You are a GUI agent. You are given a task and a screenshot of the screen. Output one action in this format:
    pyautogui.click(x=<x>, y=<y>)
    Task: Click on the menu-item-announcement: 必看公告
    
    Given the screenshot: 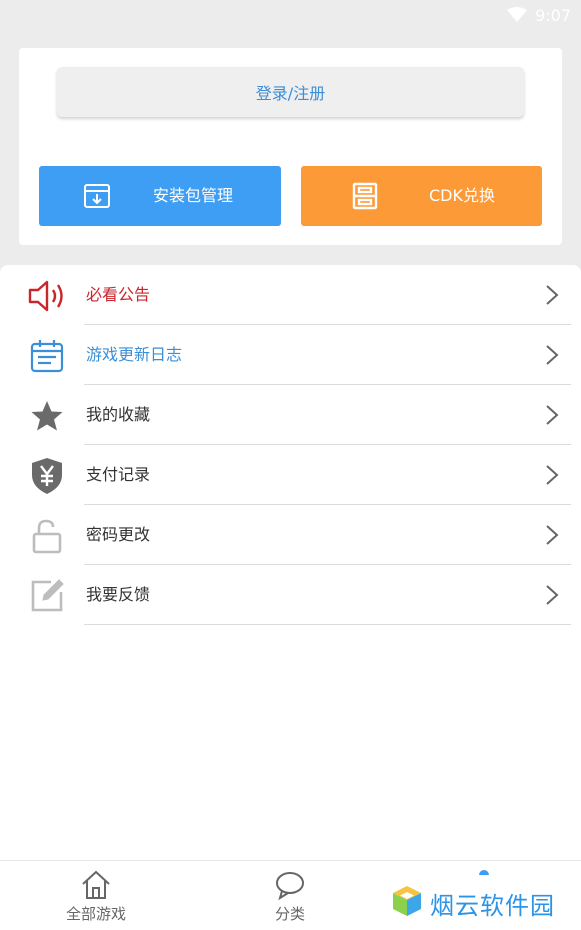 What is the action you would take?
    pyautogui.click(x=290, y=295)
    